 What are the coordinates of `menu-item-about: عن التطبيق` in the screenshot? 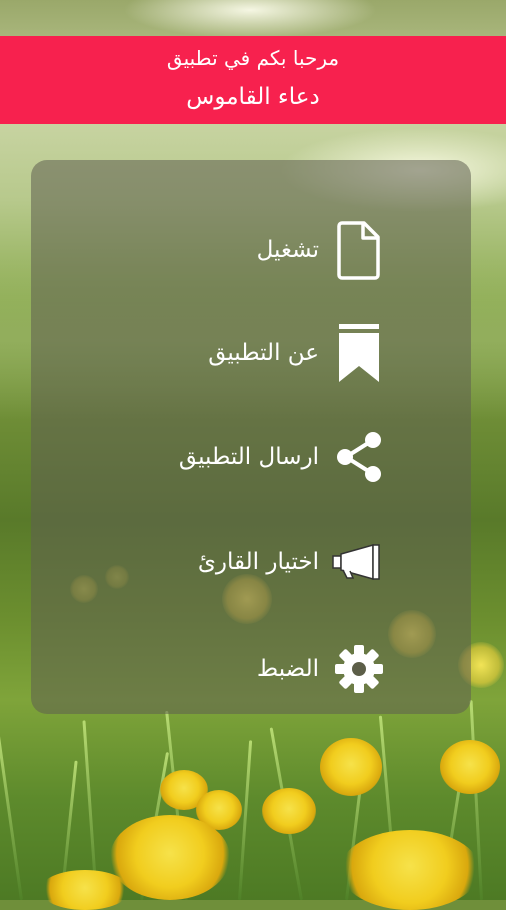 It's located at (251, 353).